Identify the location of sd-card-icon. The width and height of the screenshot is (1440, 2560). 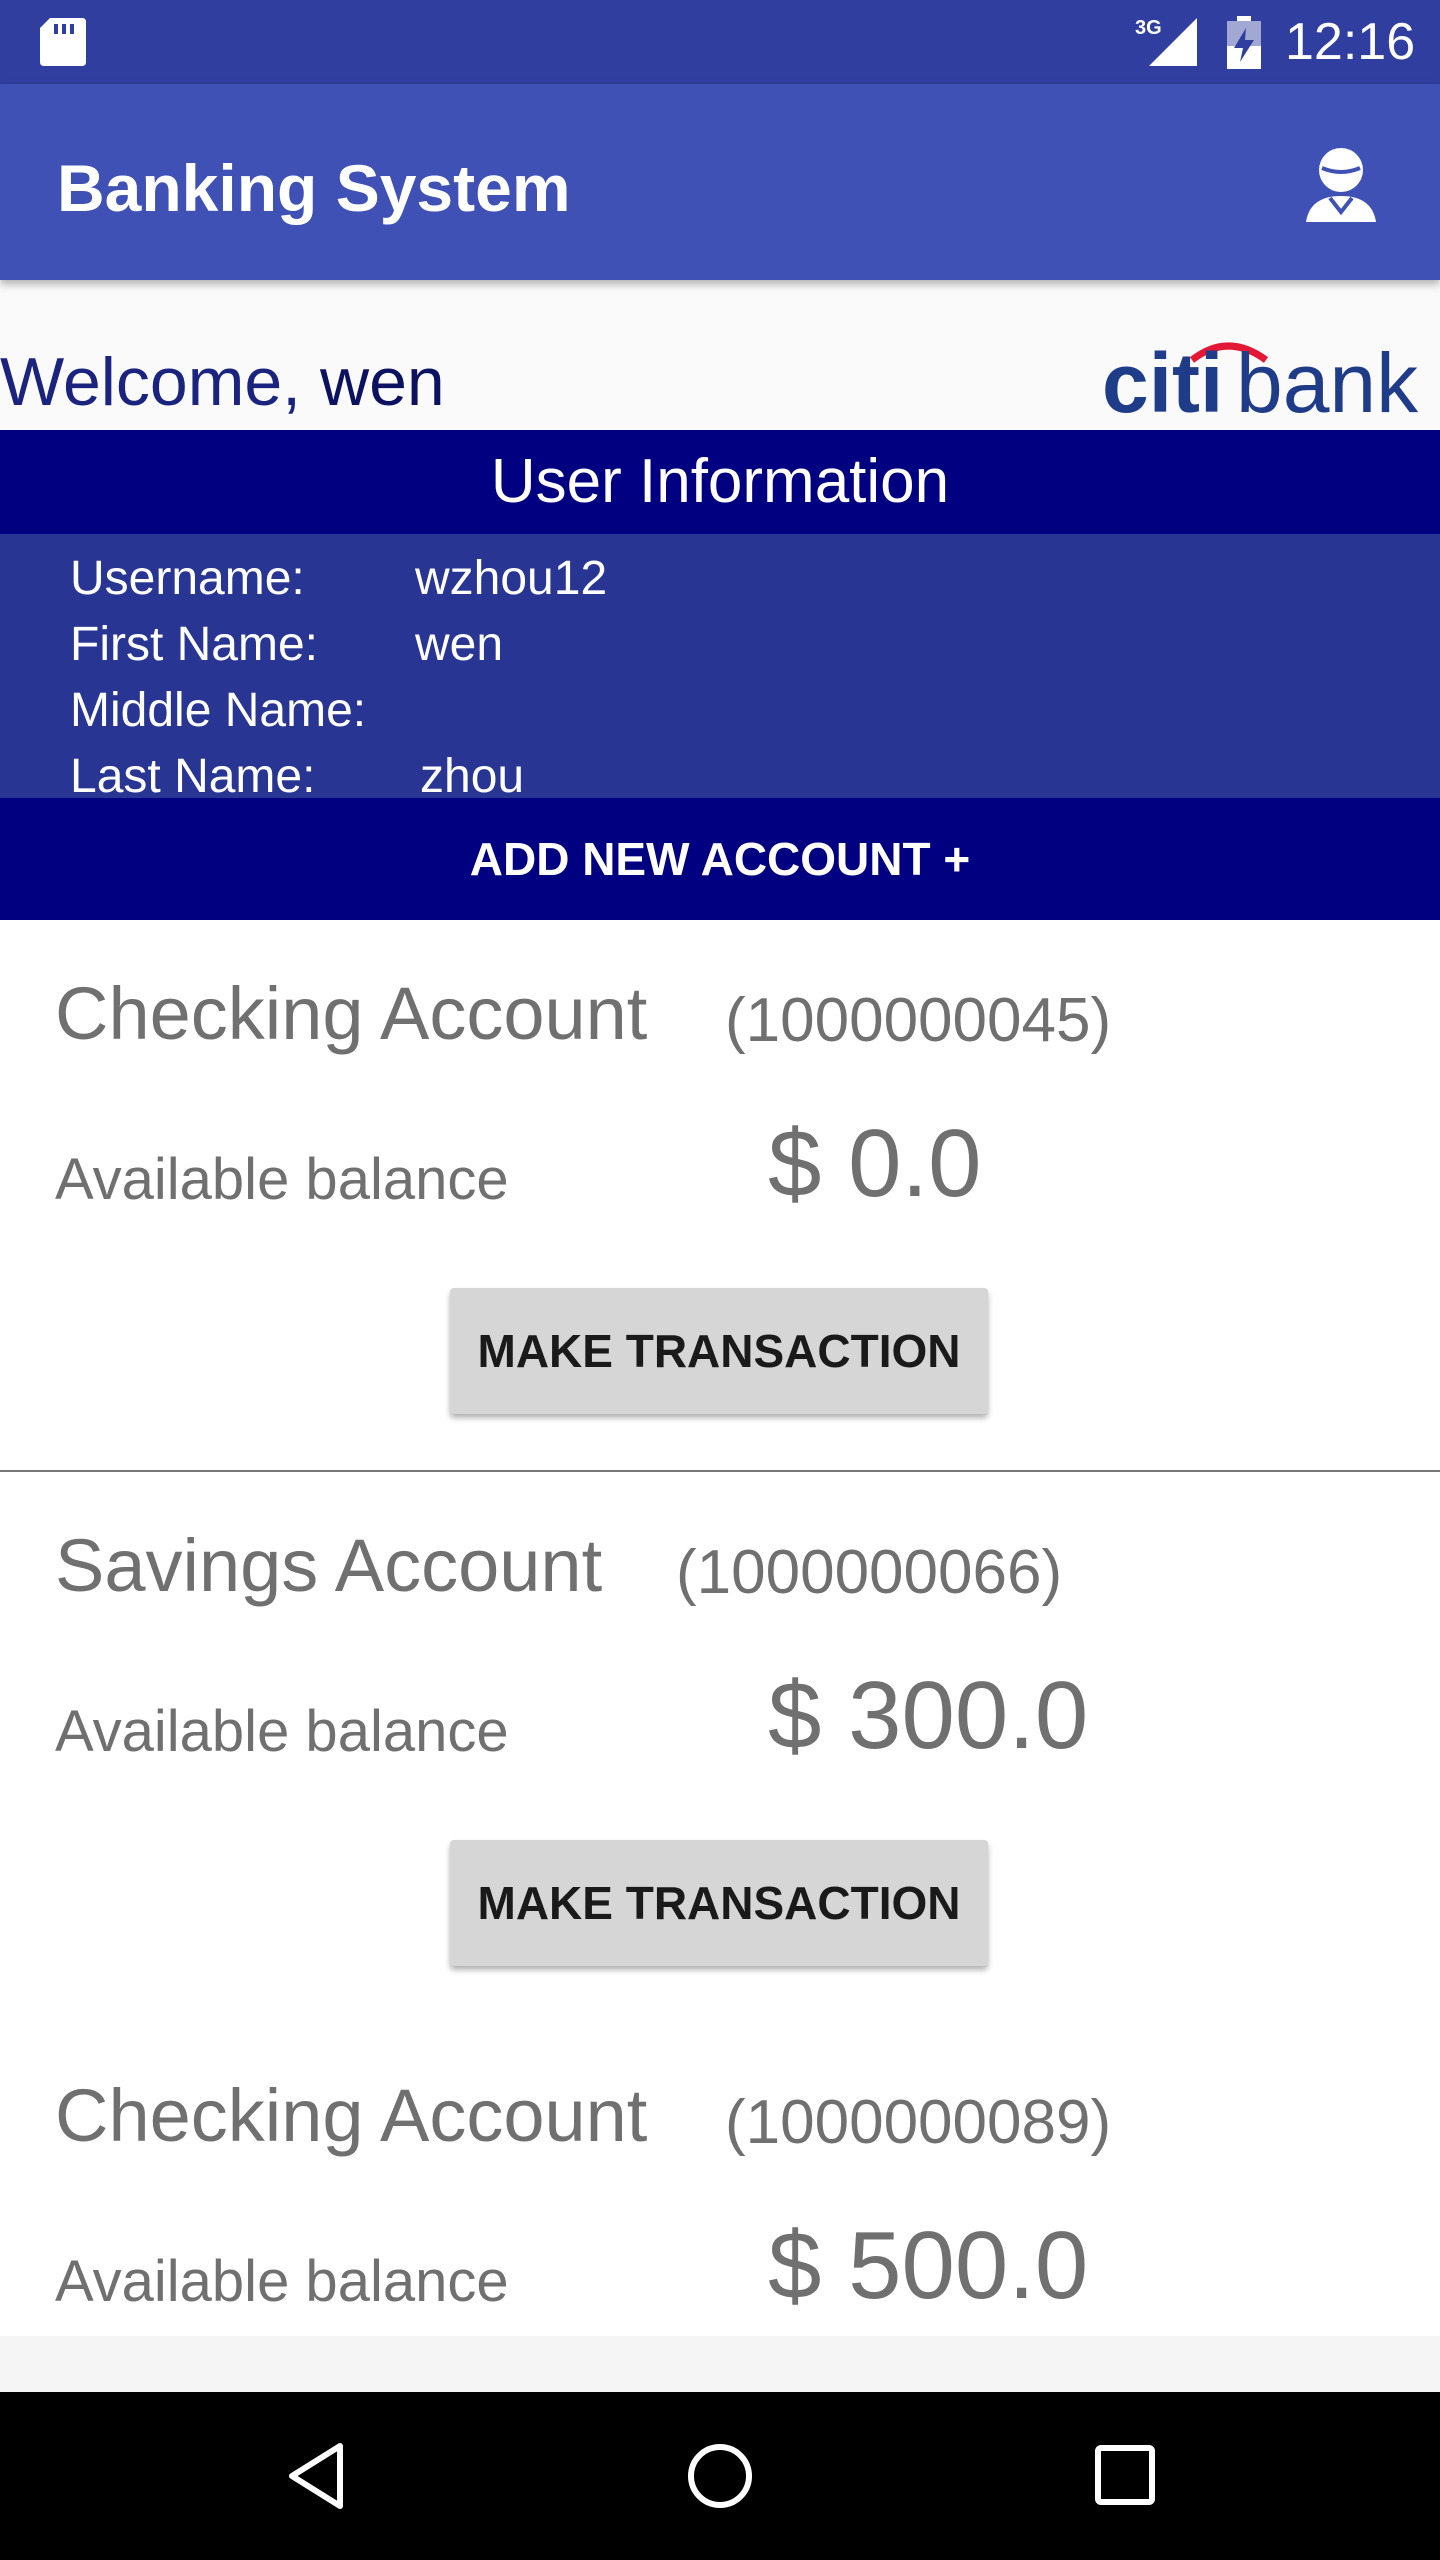
(63, 42).